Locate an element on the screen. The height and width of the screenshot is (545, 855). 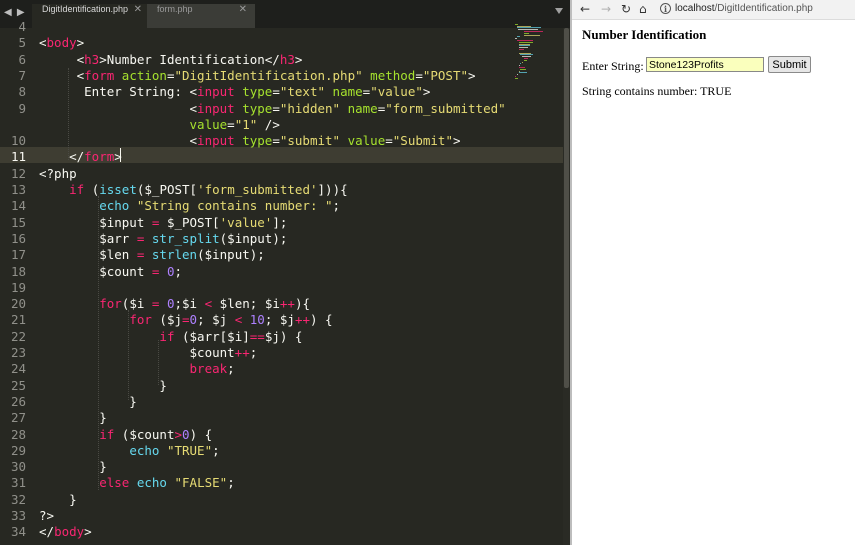
line-number: 19 is located at coordinates (18, 287).